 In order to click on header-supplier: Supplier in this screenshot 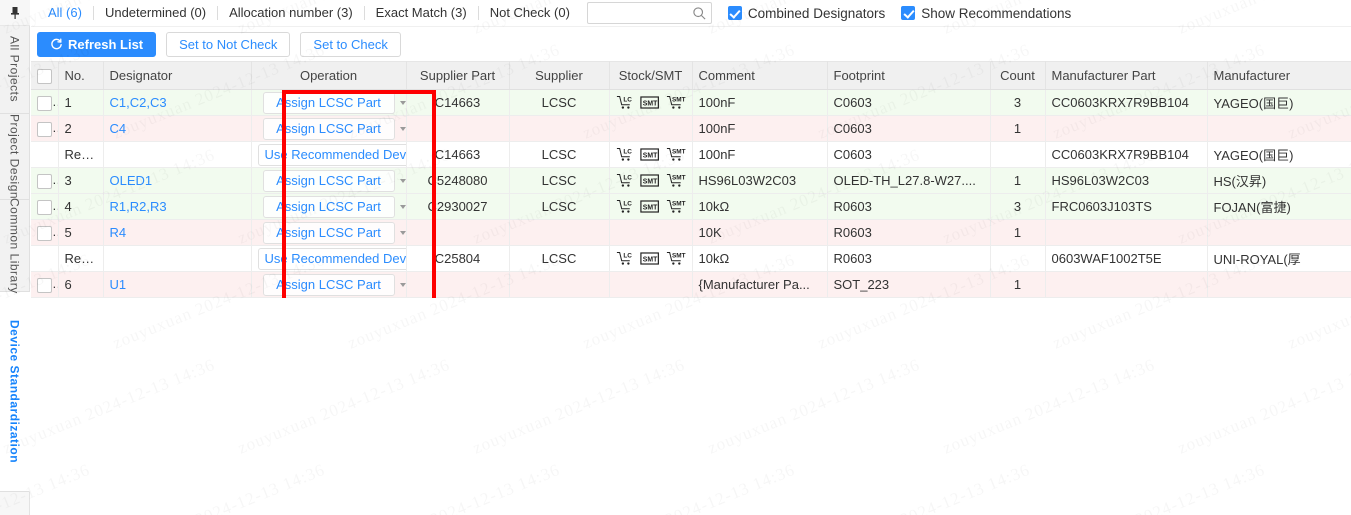, I will do `click(559, 75)`.